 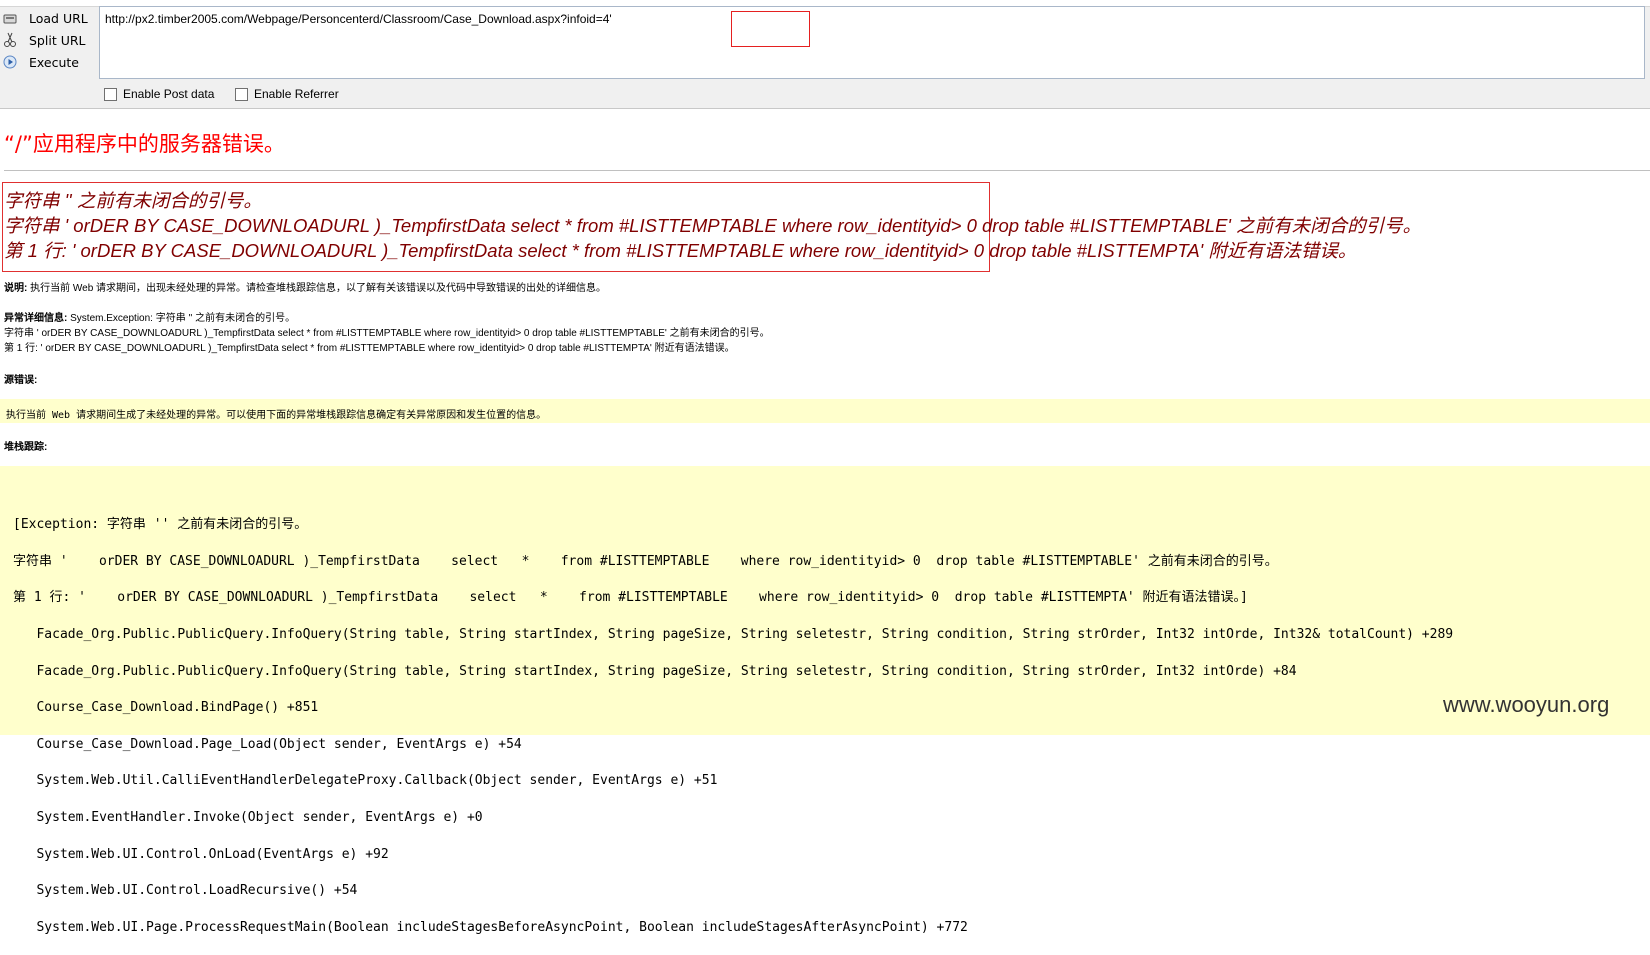 What do you see at coordinates (21, 380) in the screenshot?
I see `source-error-label: 源错误:` at bounding box center [21, 380].